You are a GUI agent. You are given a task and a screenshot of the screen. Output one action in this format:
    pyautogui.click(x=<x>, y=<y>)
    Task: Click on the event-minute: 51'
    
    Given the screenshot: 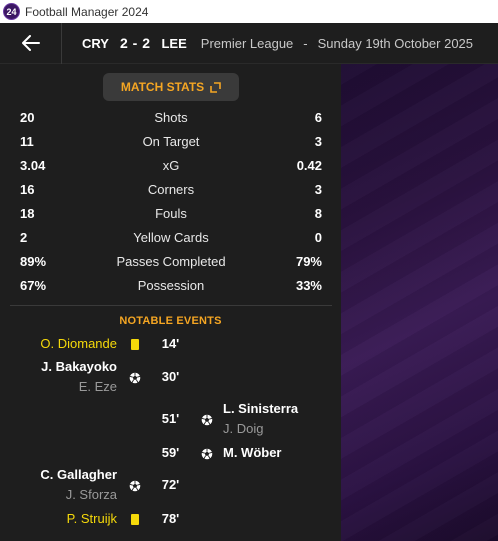 What is the action you would take?
    pyautogui.click(x=170, y=418)
    